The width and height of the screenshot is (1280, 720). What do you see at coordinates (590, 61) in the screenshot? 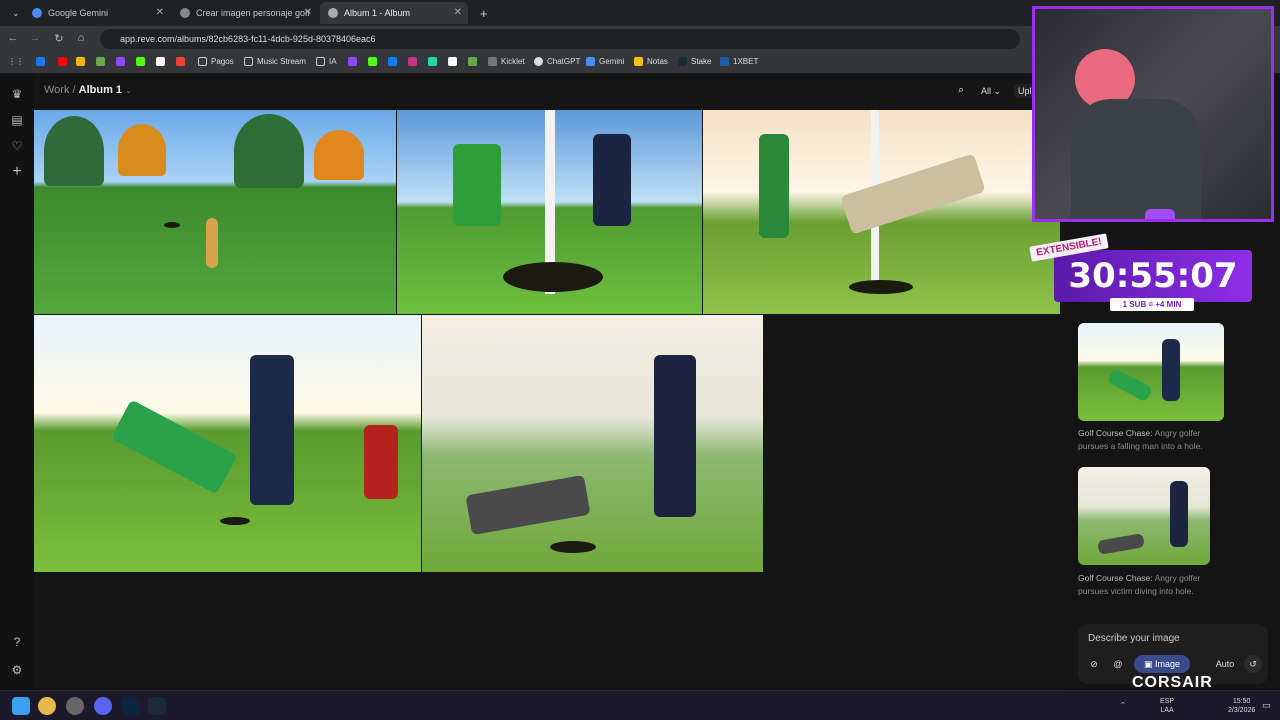
I see `gemini-icon` at bounding box center [590, 61].